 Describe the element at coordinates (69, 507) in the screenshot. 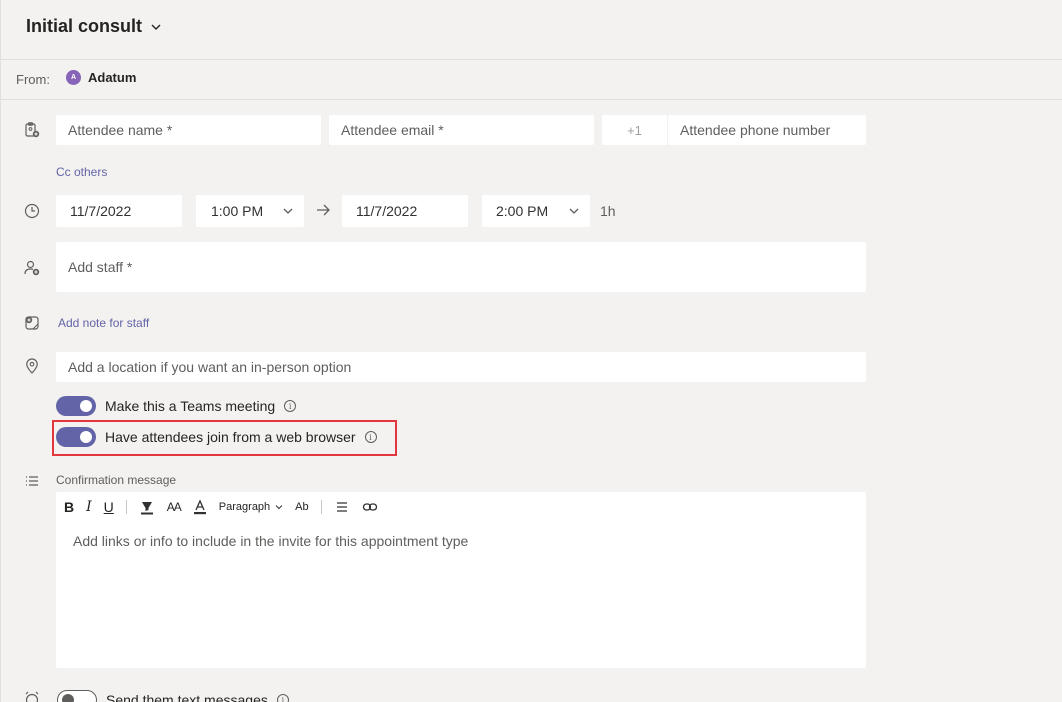

I see `bold-button: B` at that location.